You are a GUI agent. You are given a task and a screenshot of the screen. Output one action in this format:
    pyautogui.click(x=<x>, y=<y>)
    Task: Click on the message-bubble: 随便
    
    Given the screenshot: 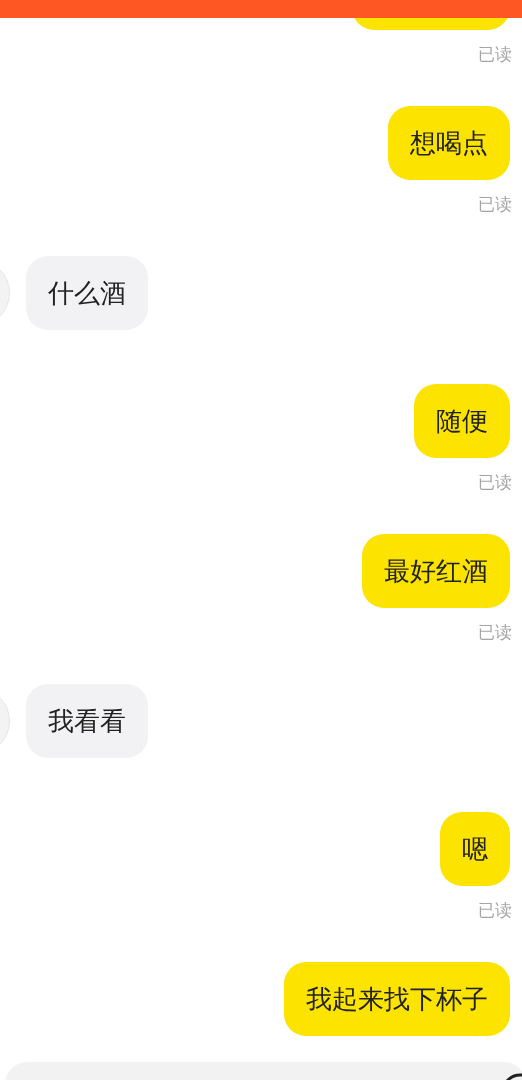 What is the action you would take?
    pyautogui.click(x=462, y=421)
    